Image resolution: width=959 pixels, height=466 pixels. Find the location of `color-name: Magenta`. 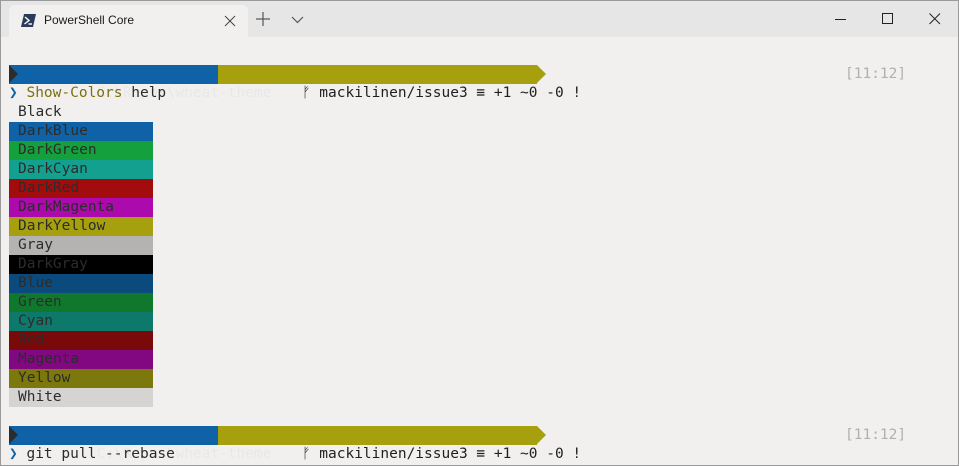

color-name: Magenta is located at coordinates (49, 359).